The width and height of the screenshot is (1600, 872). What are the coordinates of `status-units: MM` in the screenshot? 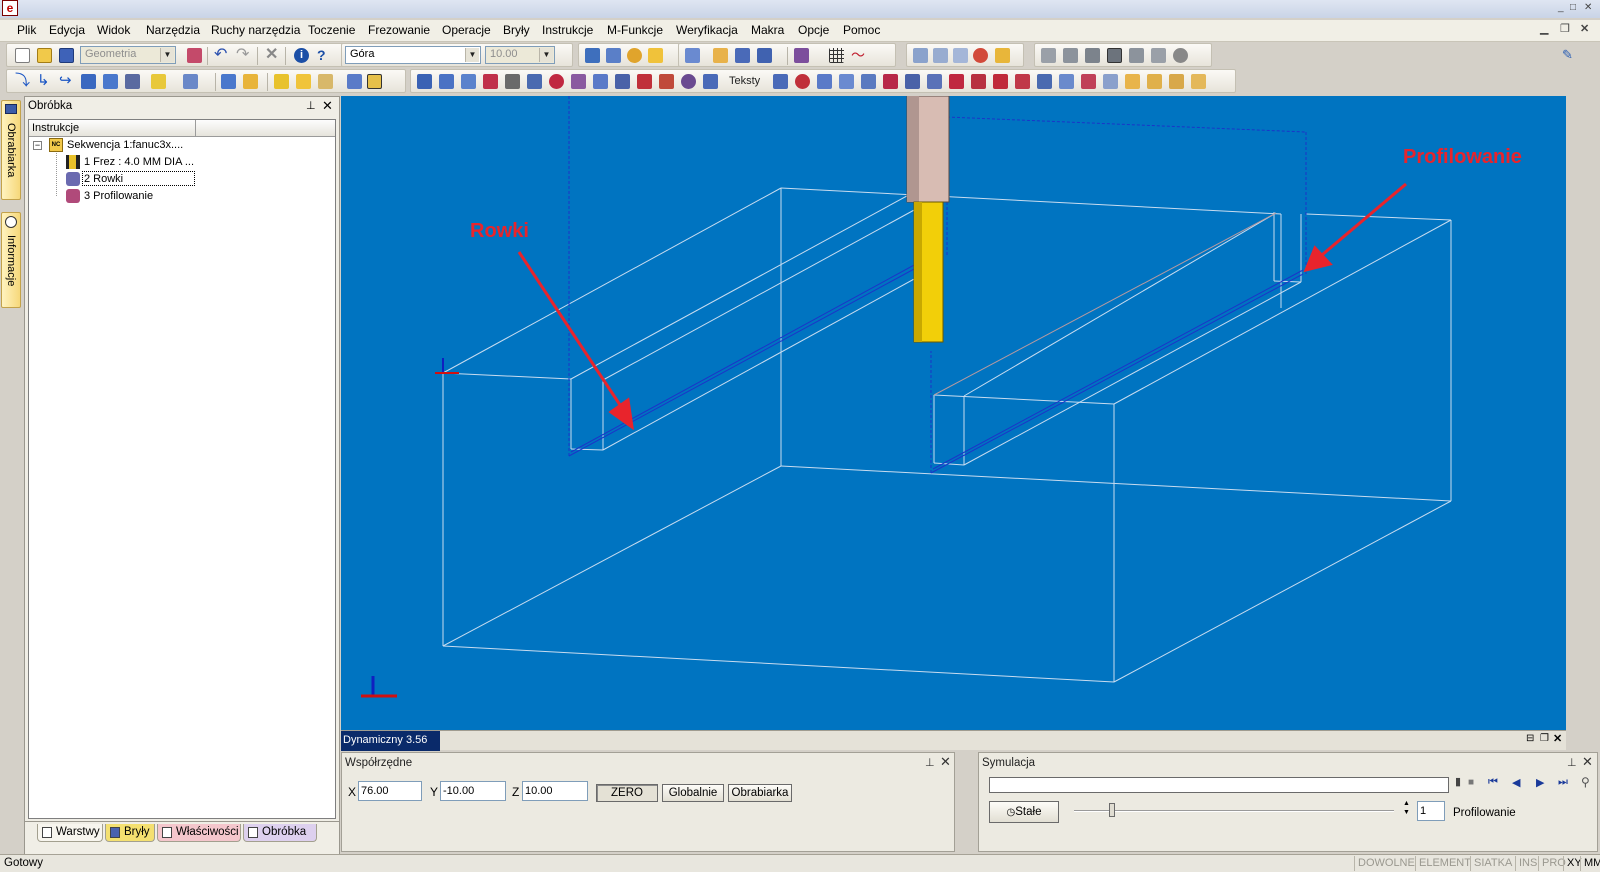 It's located at (1590, 863).